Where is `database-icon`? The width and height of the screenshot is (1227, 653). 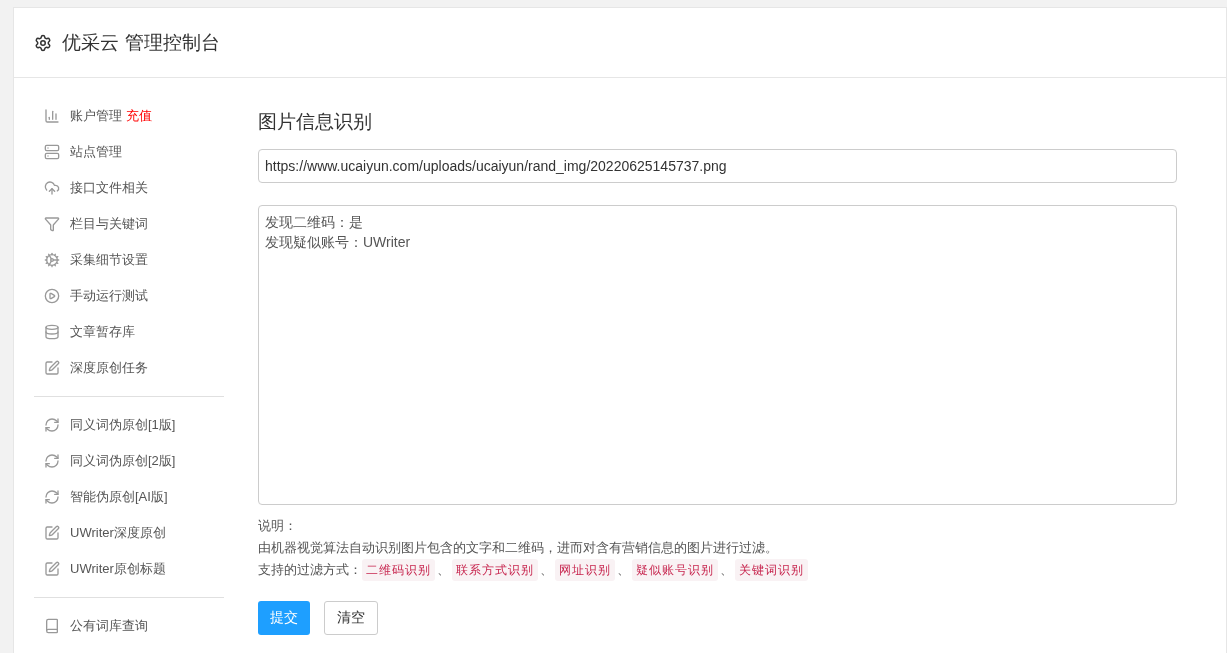 database-icon is located at coordinates (52, 332).